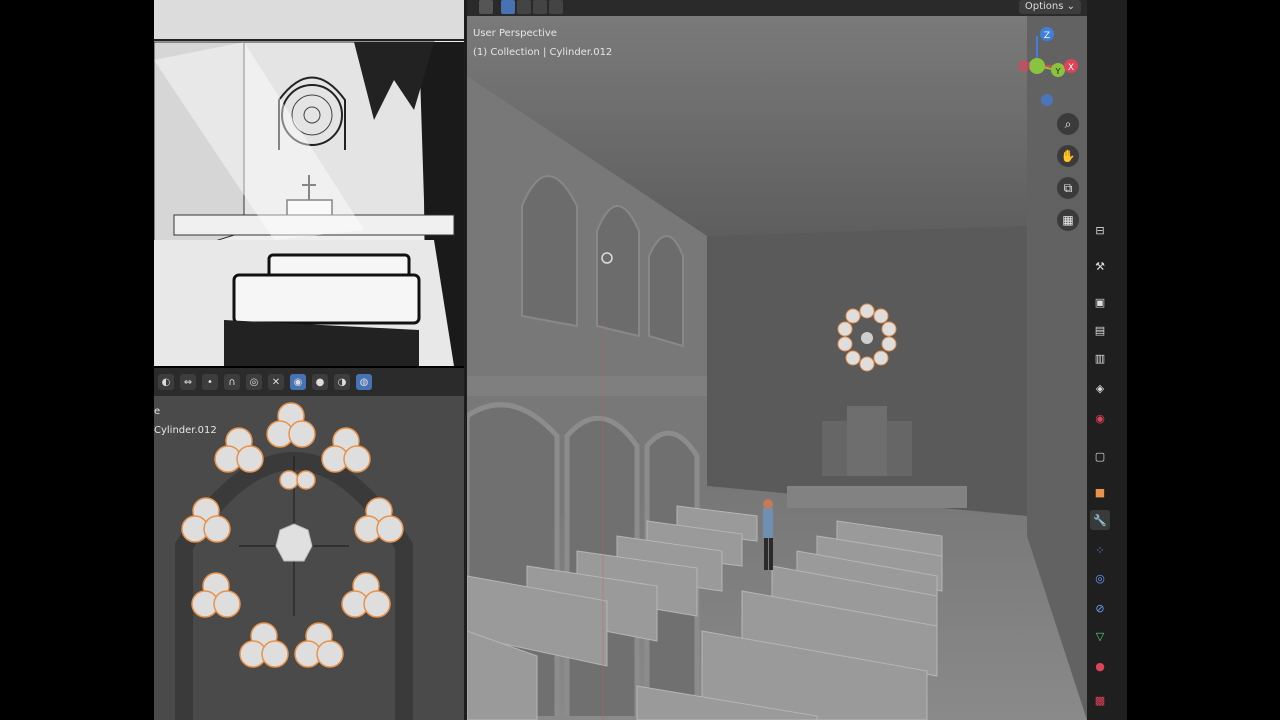 Image resolution: width=1280 pixels, height=720 pixels. I want to click on editor-type-icon-right: ⊟, so click(1100, 230).